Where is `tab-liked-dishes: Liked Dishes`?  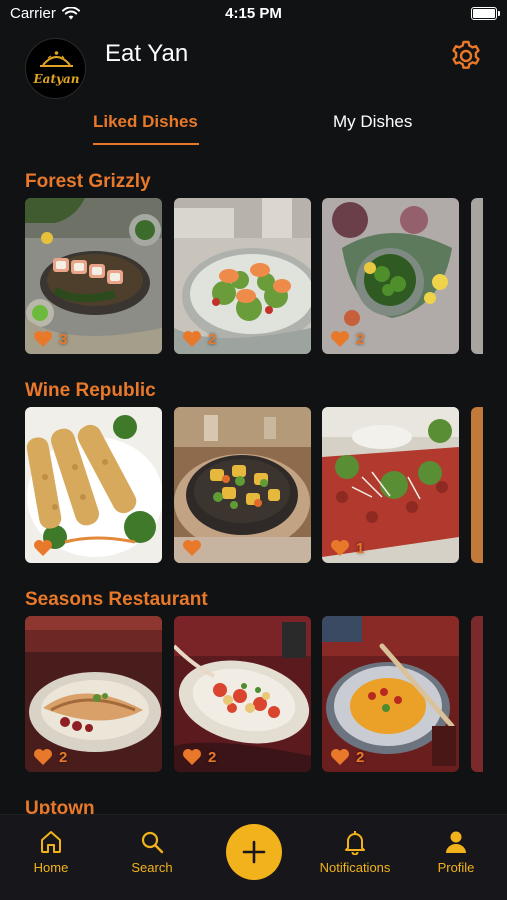
tab-liked-dishes: Liked Dishes is located at coordinates (145, 122).